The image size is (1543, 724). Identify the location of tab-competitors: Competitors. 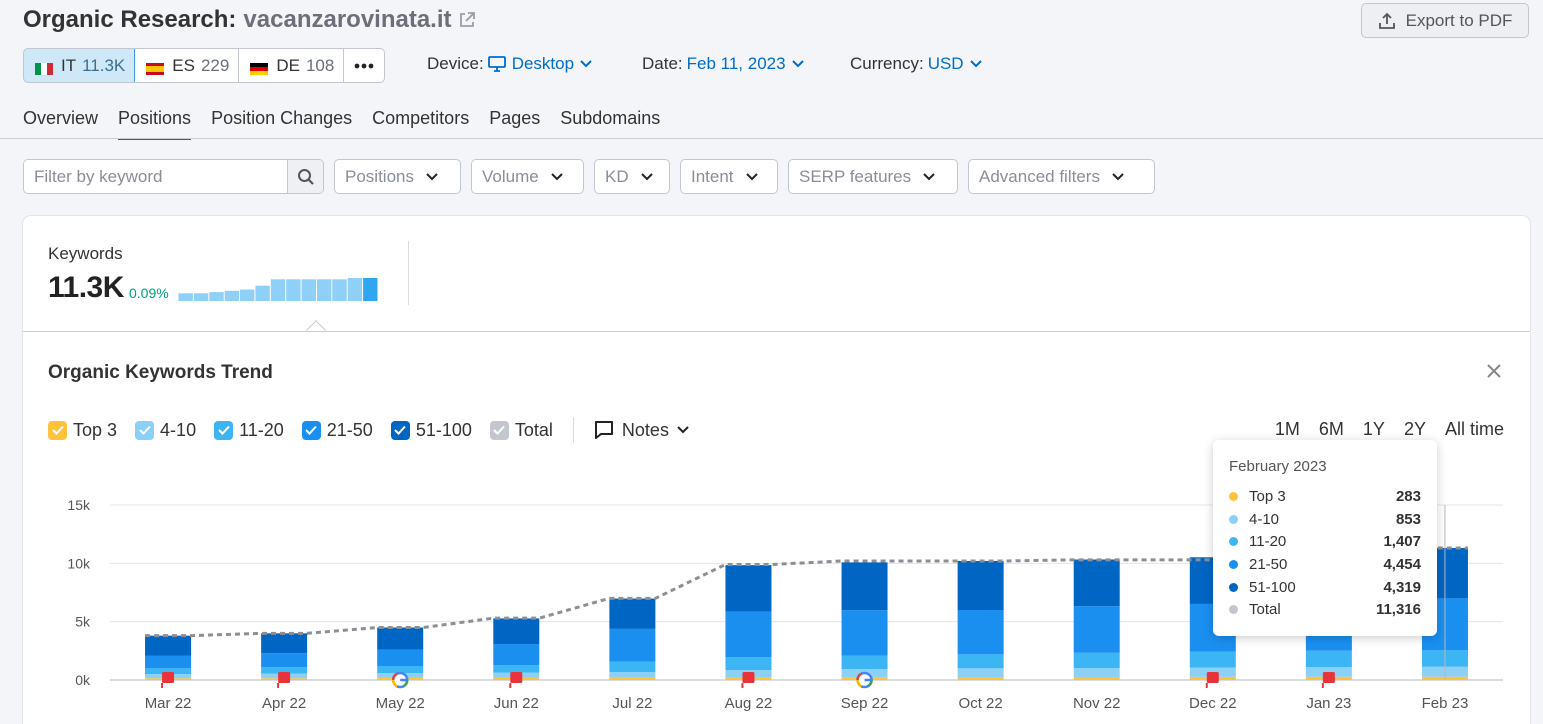
(420, 124).